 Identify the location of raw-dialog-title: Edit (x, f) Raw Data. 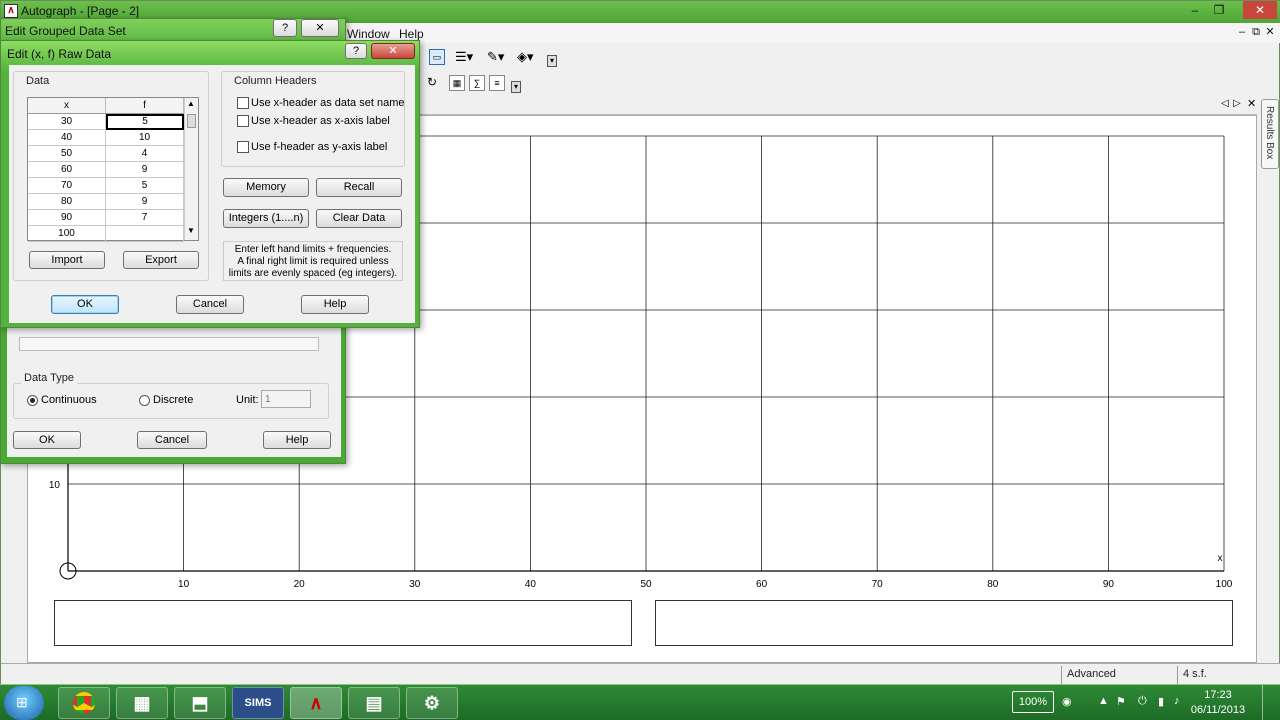
(59, 54).